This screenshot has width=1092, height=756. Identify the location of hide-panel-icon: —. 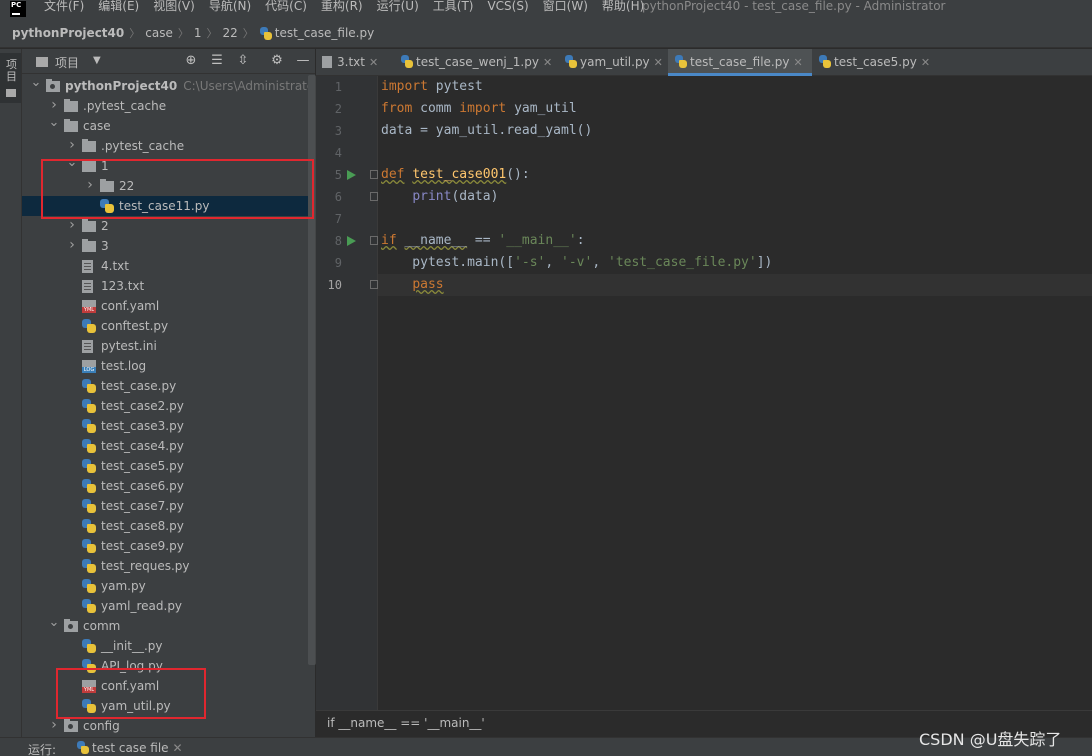
(303, 61).